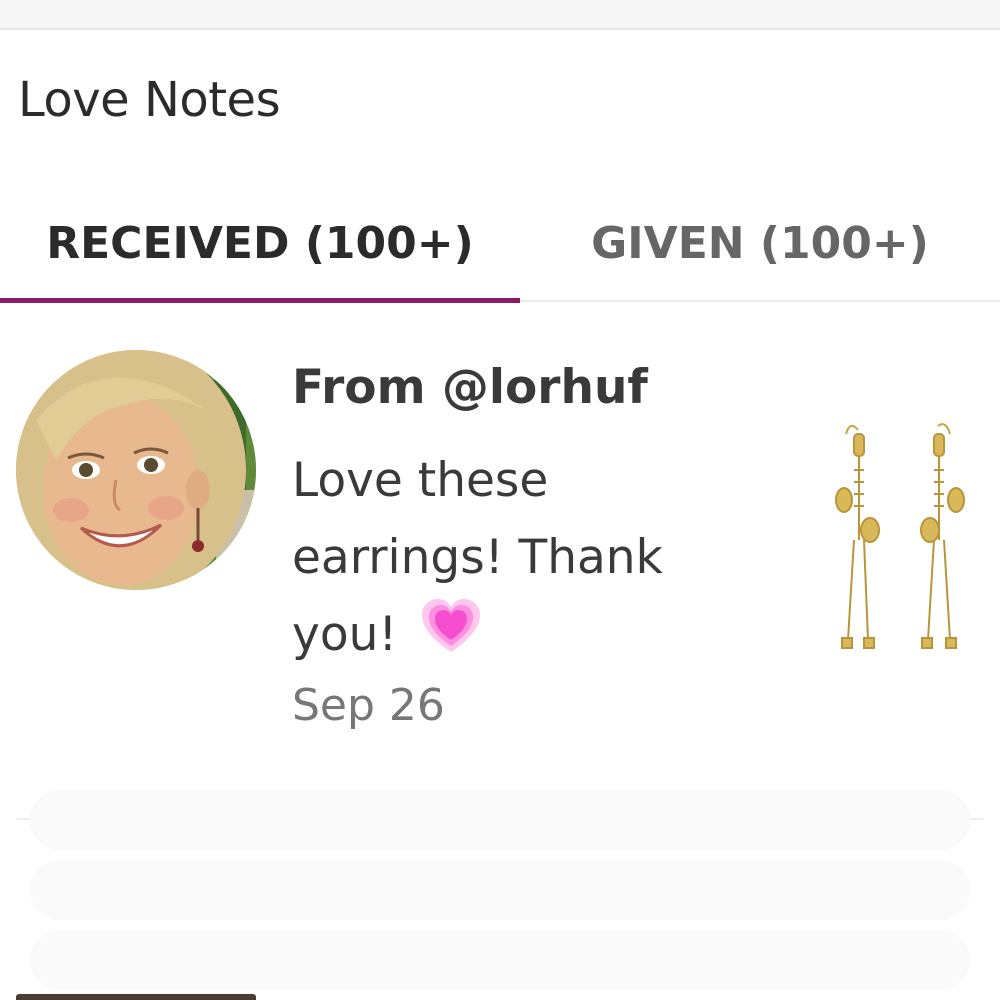 Image resolution: width=1000 pixels, height=1000 pixels. What do you see at coordinates (512, 559) in the screenshot?
I see `note-message: Love these earrings! Thank you!` at bounding box center [512, 559].